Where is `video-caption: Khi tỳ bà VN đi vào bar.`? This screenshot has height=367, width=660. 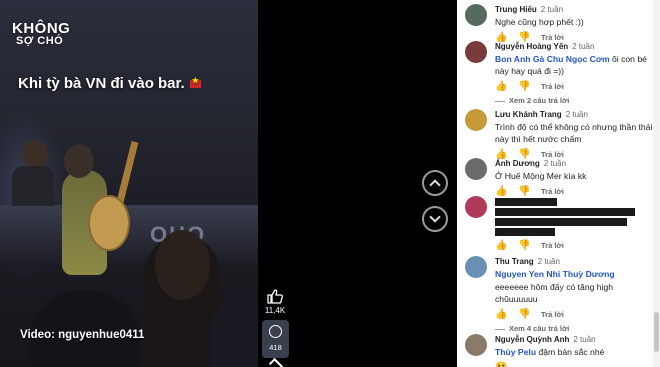 video-caption: Khi tỳ bà VN đi vào bar. is located at coordinates (109, 83).